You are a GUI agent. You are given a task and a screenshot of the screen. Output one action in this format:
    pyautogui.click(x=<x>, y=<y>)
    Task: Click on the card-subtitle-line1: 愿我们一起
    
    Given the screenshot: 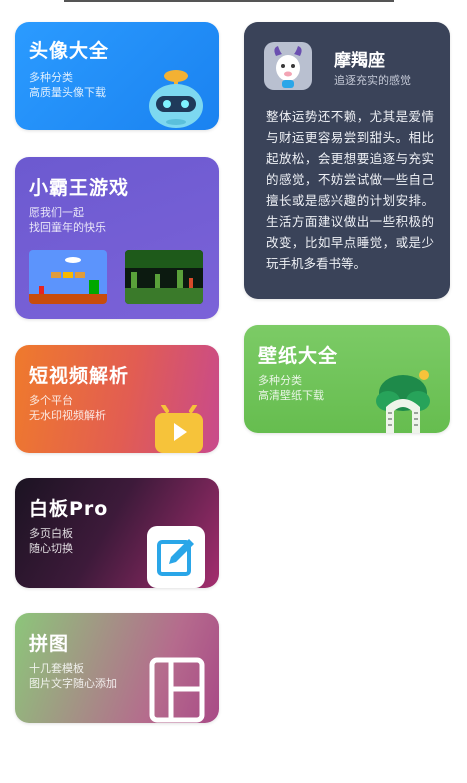 What is the action you would take?
    pyautogui.click(x=56, y=212)
    